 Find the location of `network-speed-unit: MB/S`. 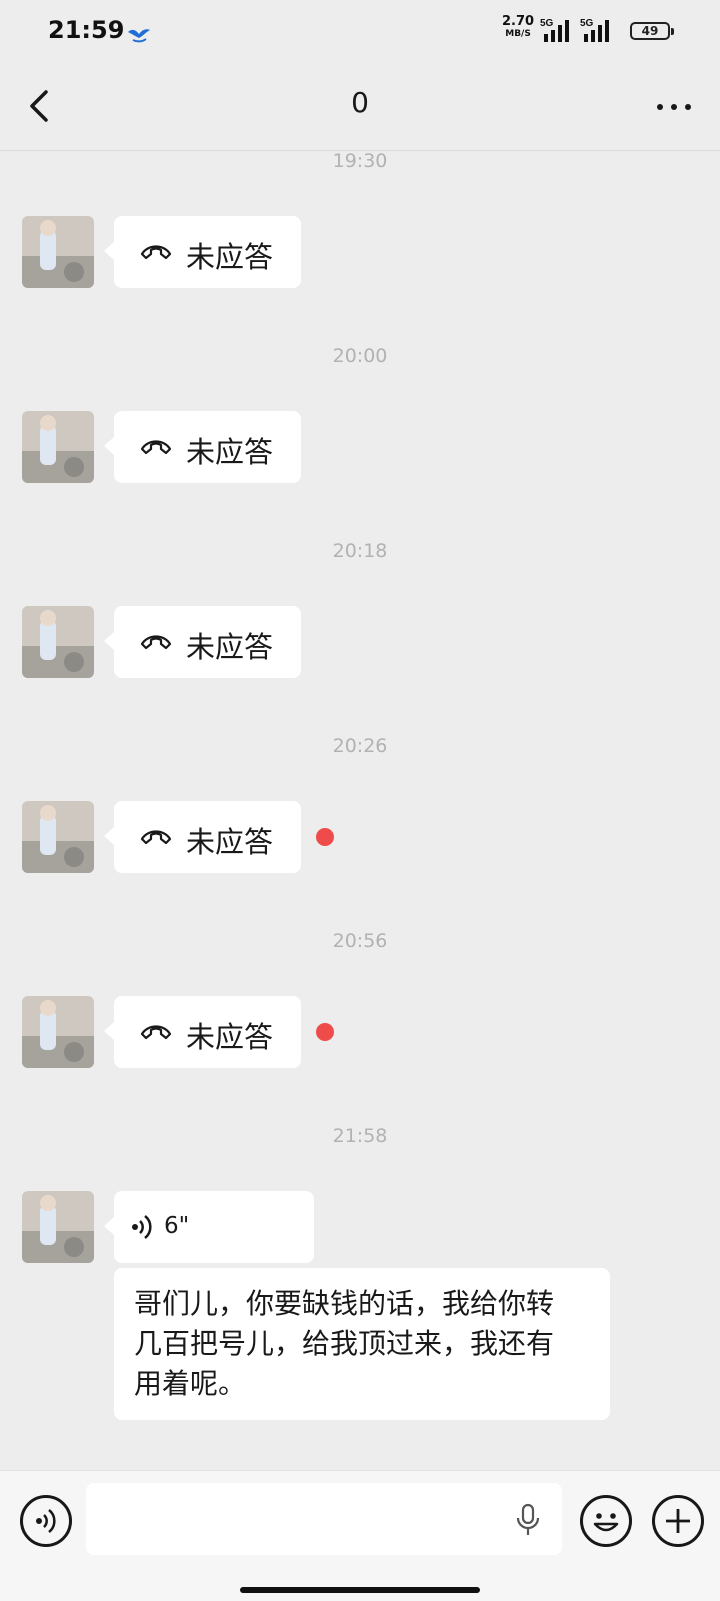

network-speed-unit: MB/S is located at coordinates (518, 34).